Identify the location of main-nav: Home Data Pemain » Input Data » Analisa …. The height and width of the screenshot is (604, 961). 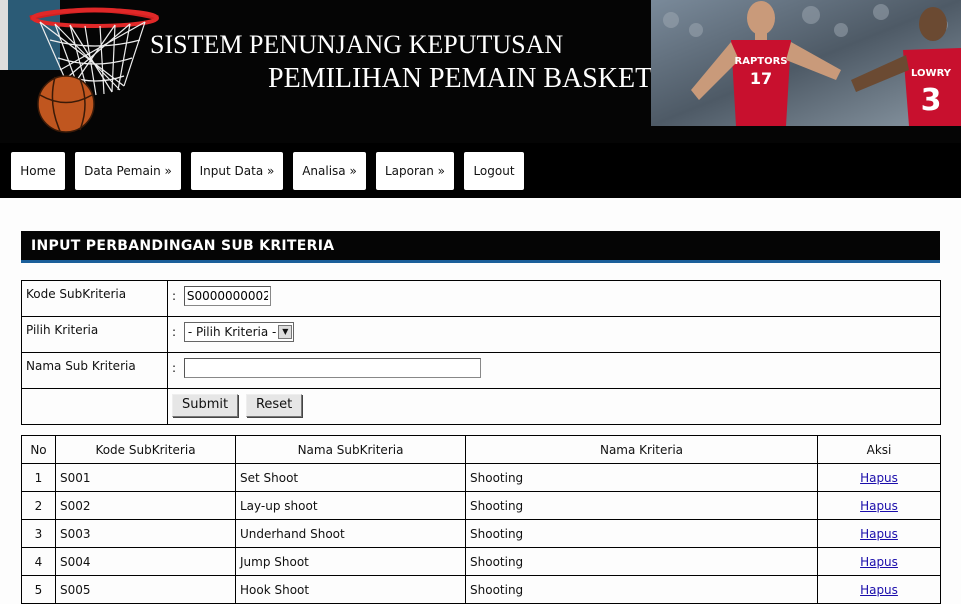
(480, 170).